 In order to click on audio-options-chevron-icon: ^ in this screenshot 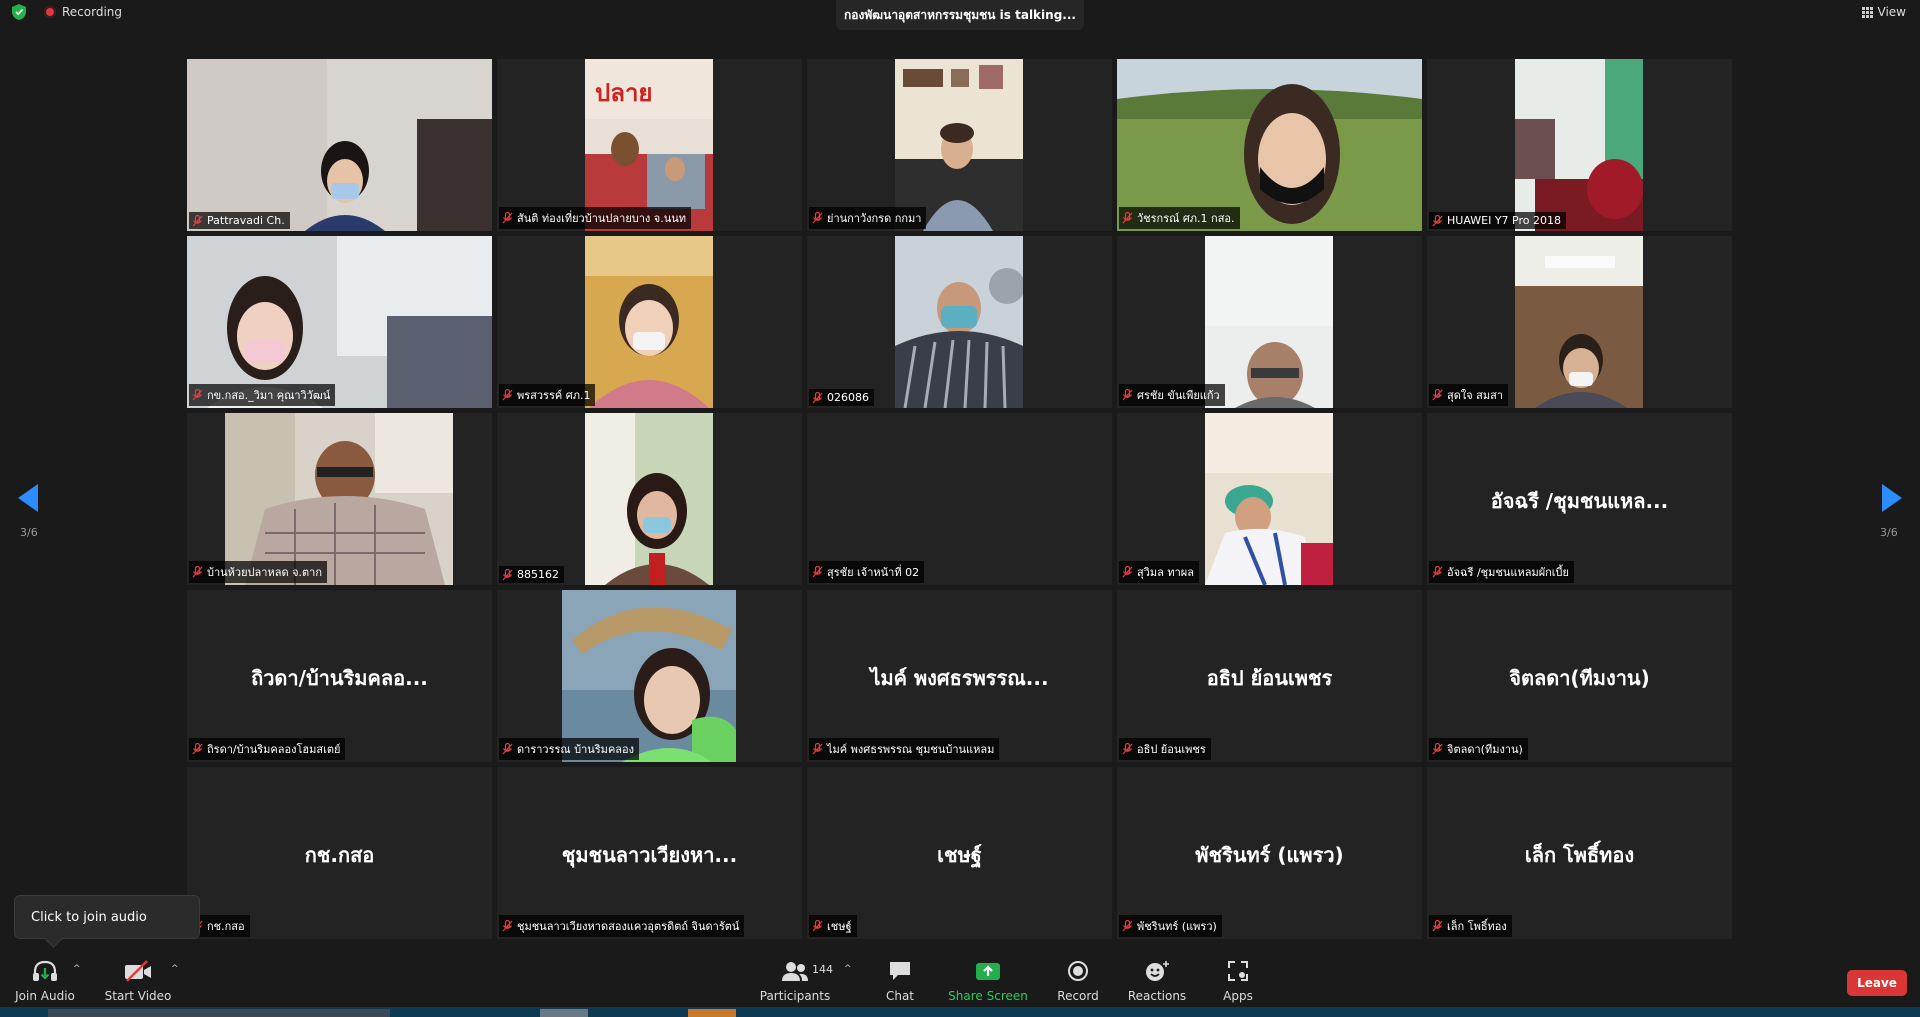, I will do `click(77, 969)`.